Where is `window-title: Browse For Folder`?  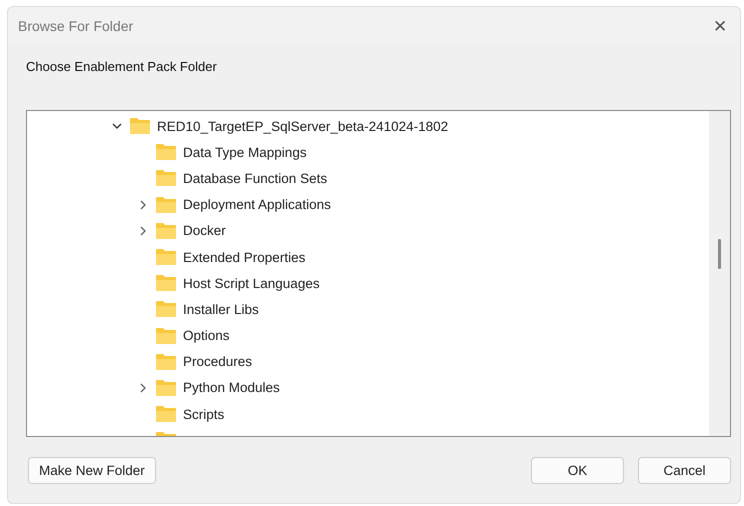
window-title: Browse For Folder is located at coordinates (76, 26).